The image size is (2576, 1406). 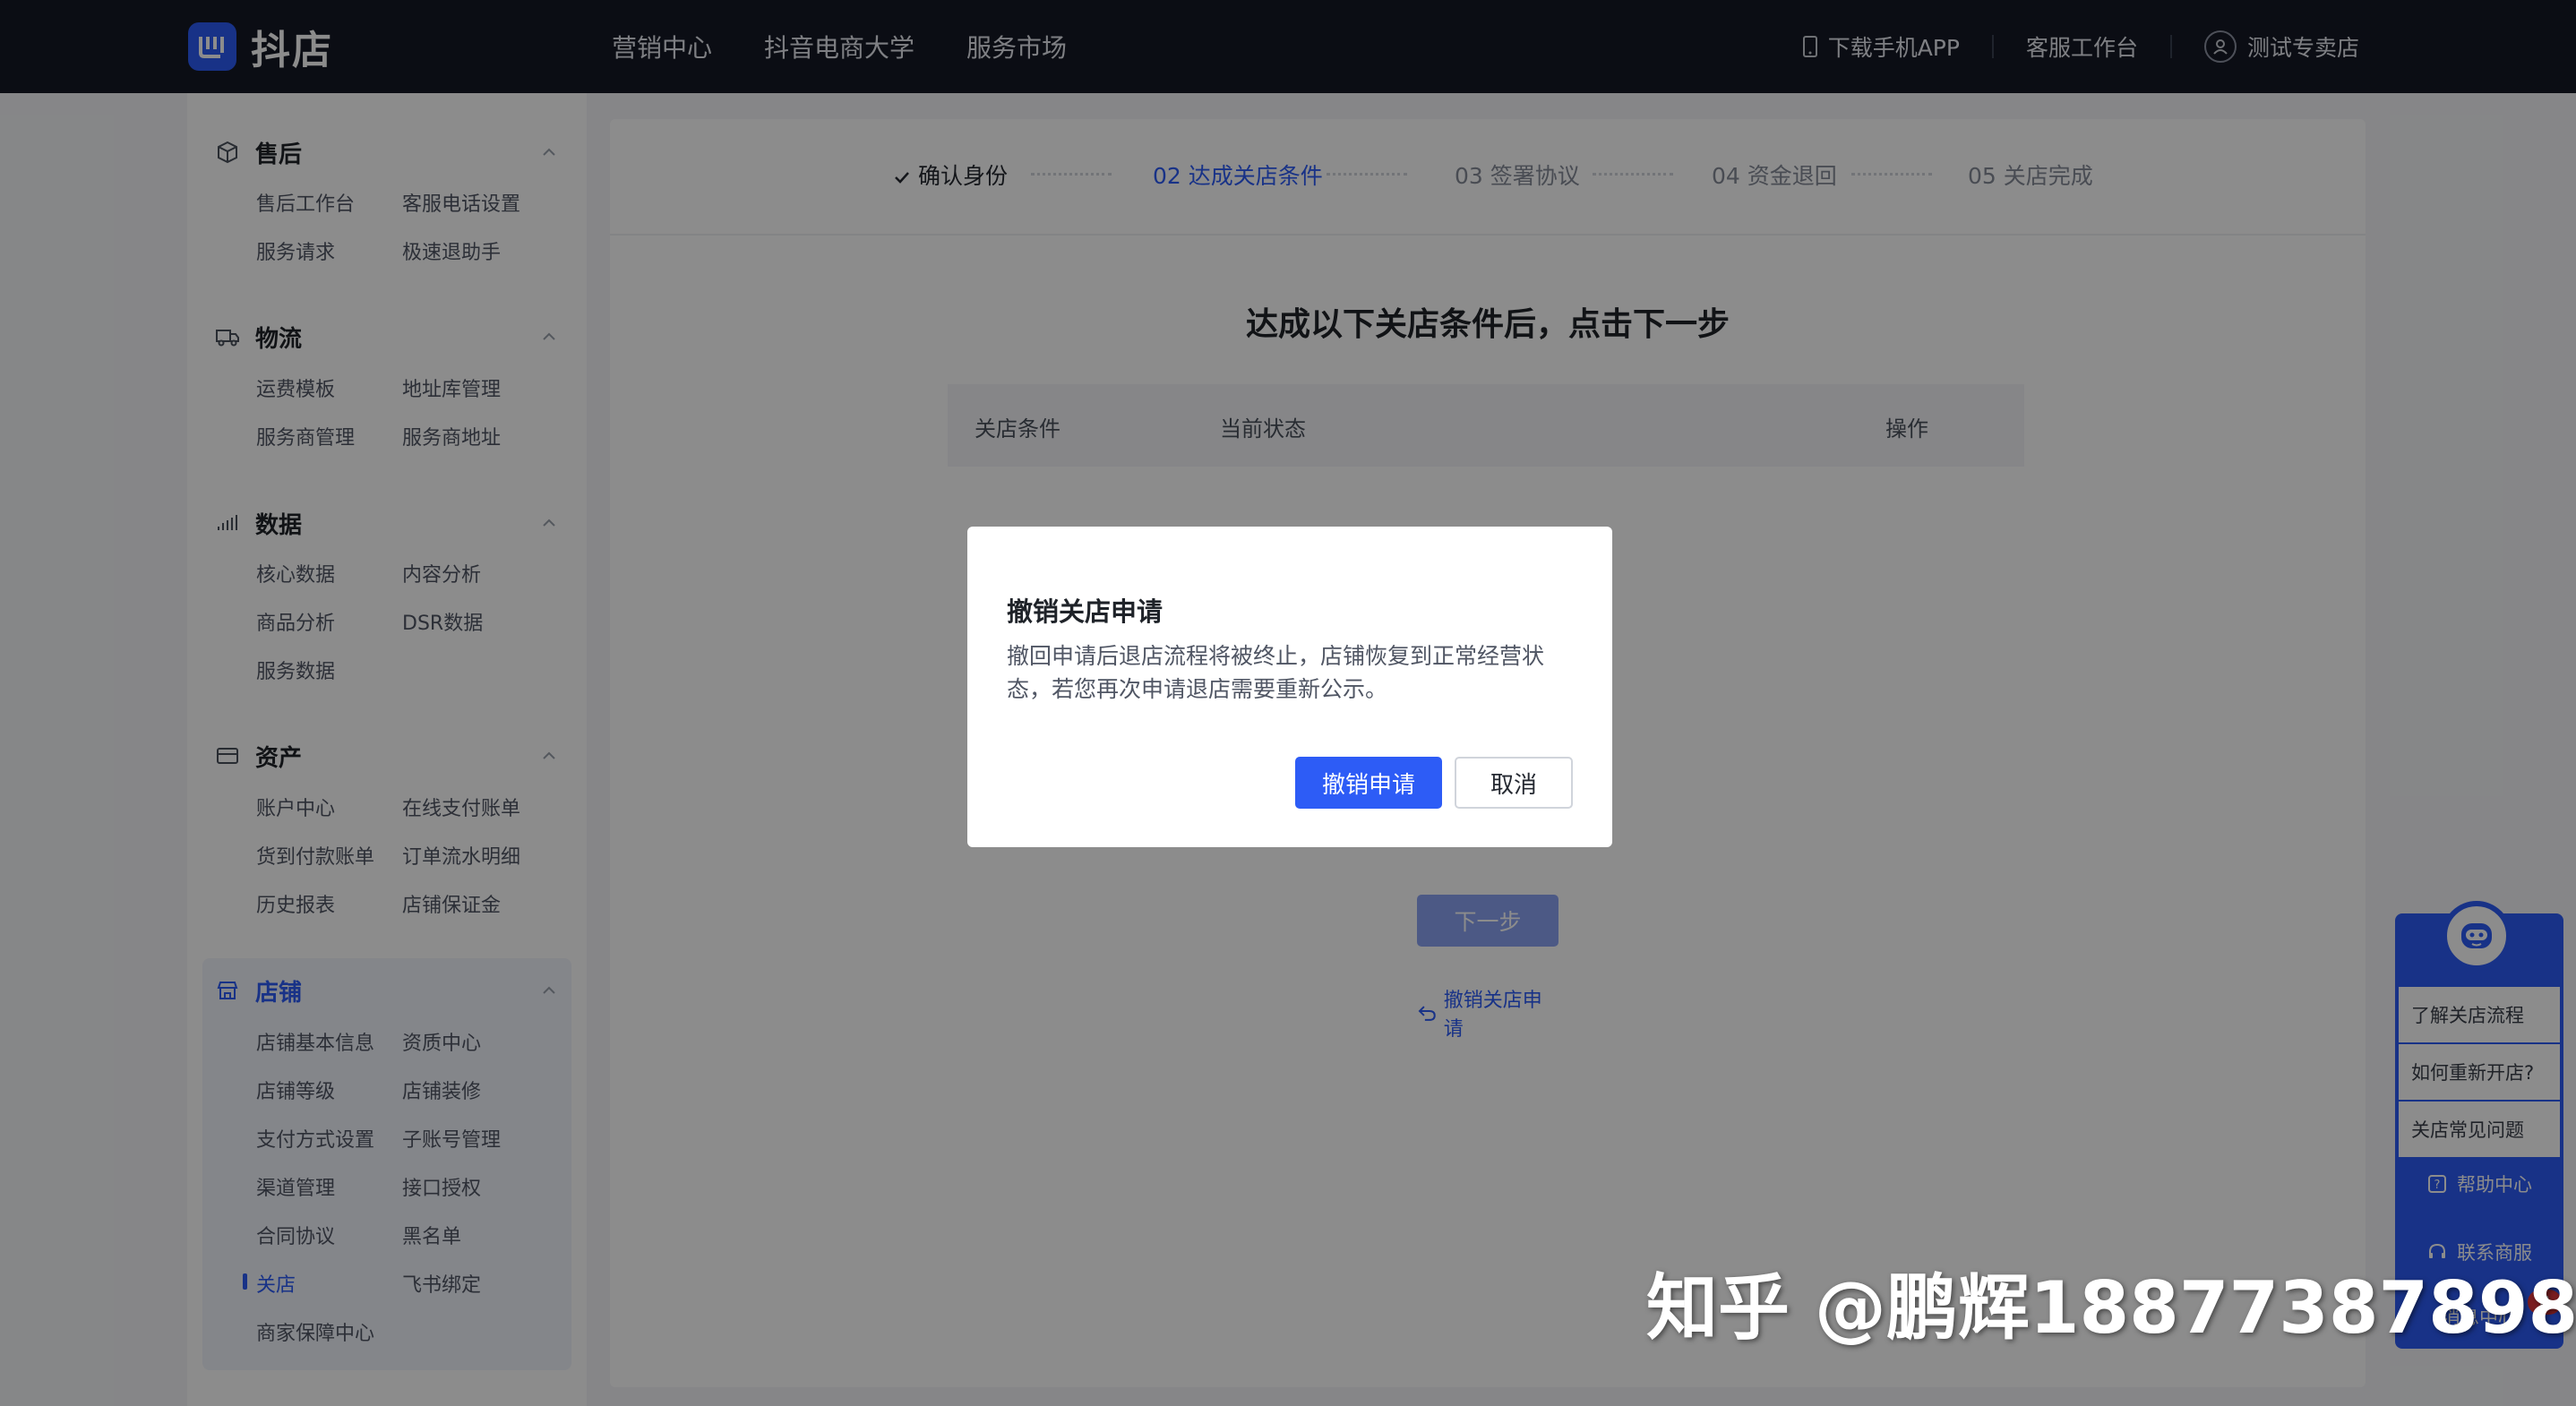 What do you see at coordinates (1368, 783) in the screenshot?
I see `confirm-revoke-button: 撤销申请` at bounding box center [1368, 783].